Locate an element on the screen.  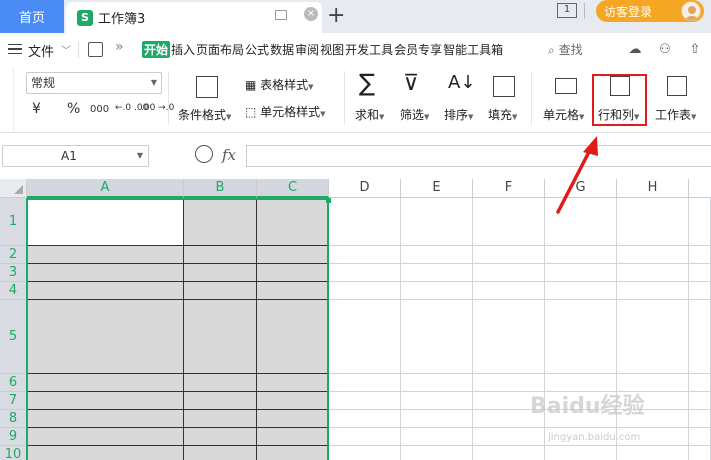
watermark-url: jingyan.baidu.com is located at coordinates (594, 437).